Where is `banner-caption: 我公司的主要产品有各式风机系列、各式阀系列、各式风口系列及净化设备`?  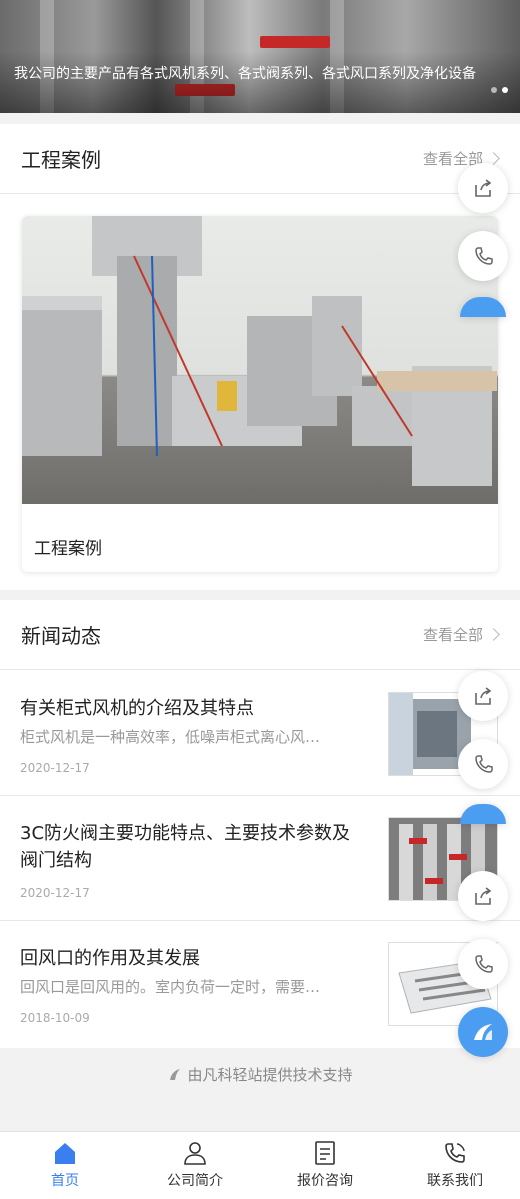
banner-caption: 我公司的主要产品有各式风机系列、各式阀系列、各式风口系列及净化设备 is located at coordinates (245, 74).